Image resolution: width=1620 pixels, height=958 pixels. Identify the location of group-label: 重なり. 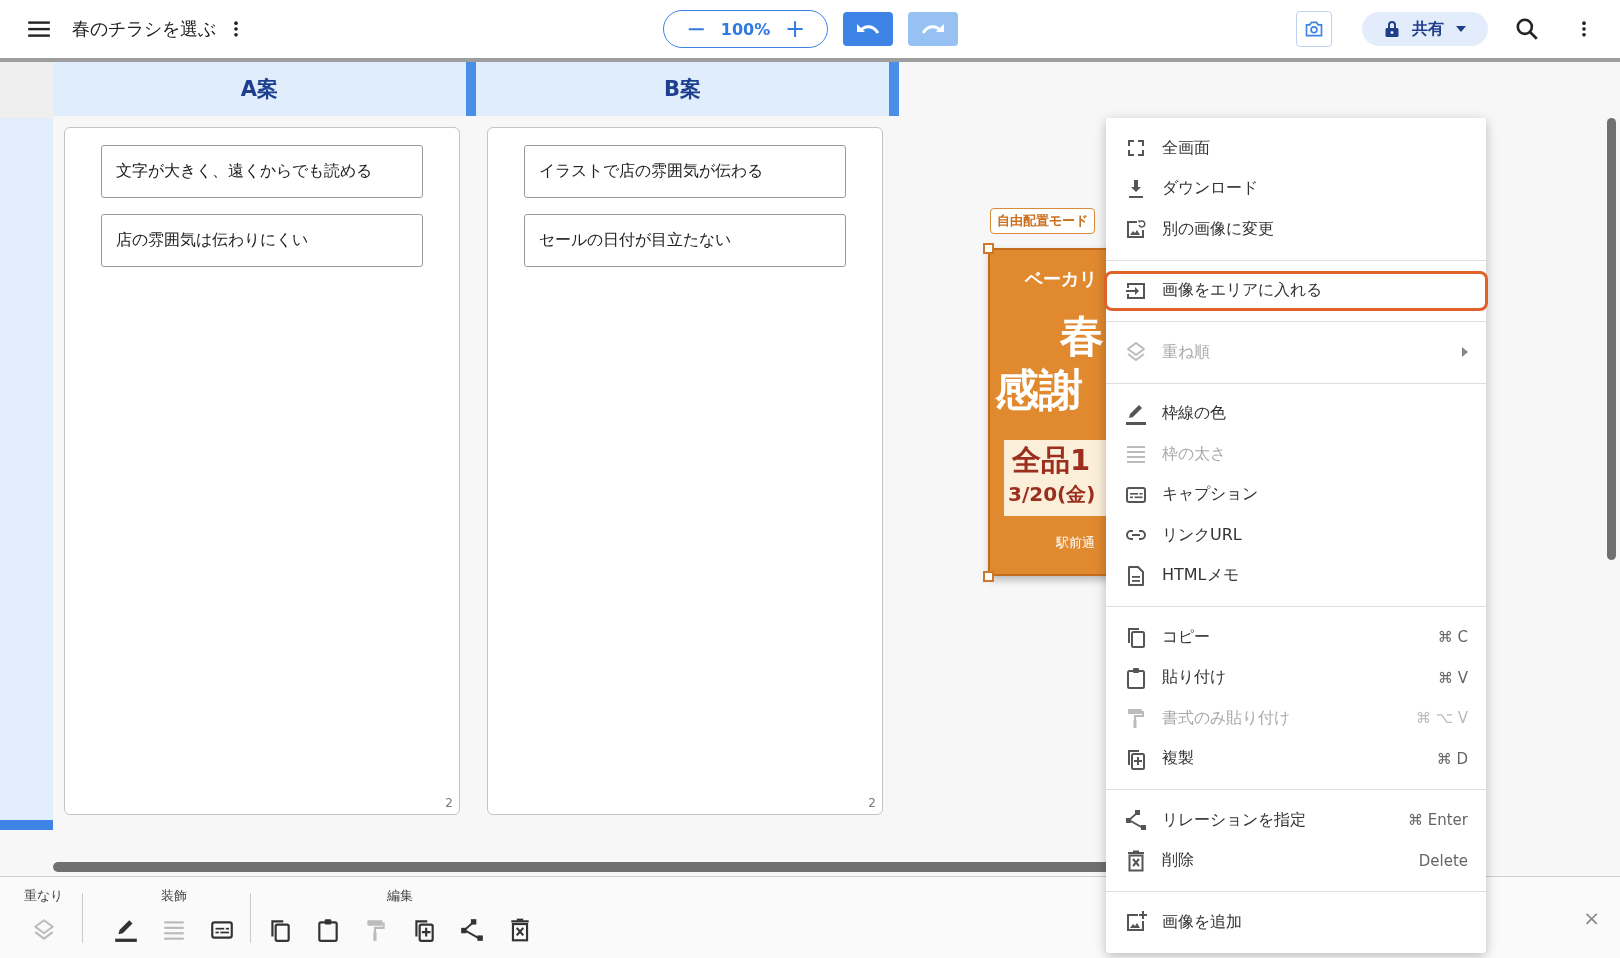
(43, 896).